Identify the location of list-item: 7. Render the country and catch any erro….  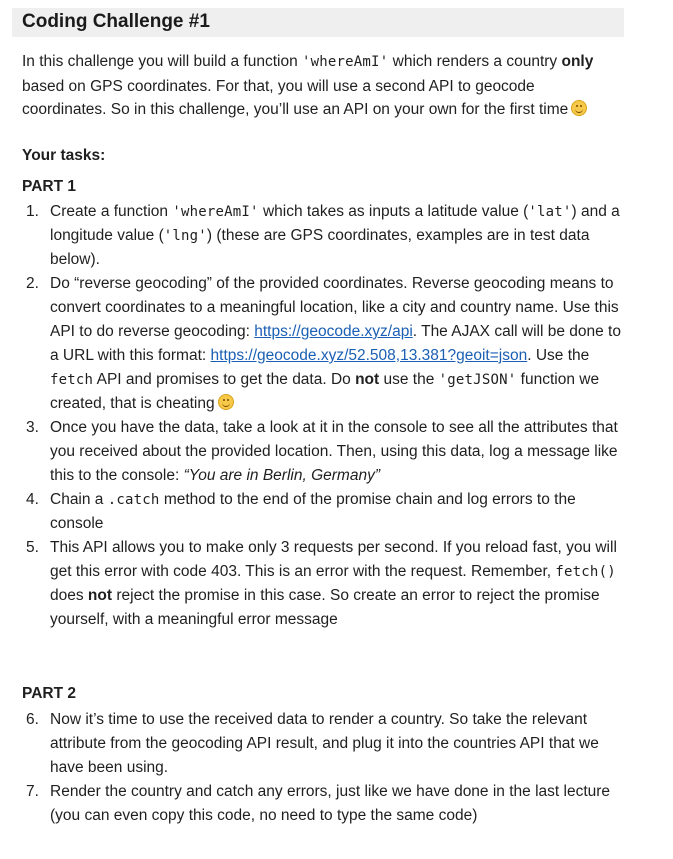
(322, 804).